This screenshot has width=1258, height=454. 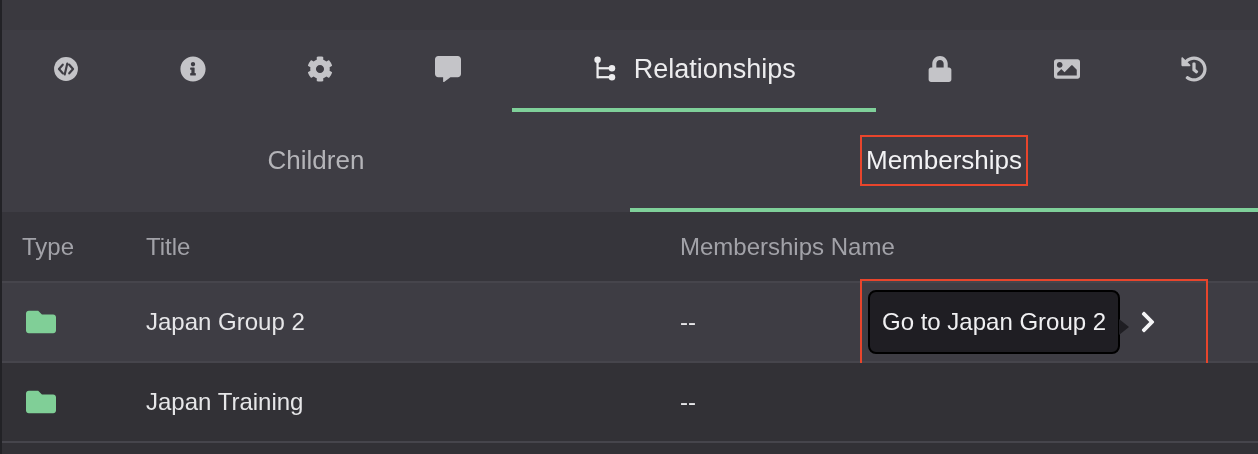 I want to click on column-header: Type, so click(x=48, y=246).